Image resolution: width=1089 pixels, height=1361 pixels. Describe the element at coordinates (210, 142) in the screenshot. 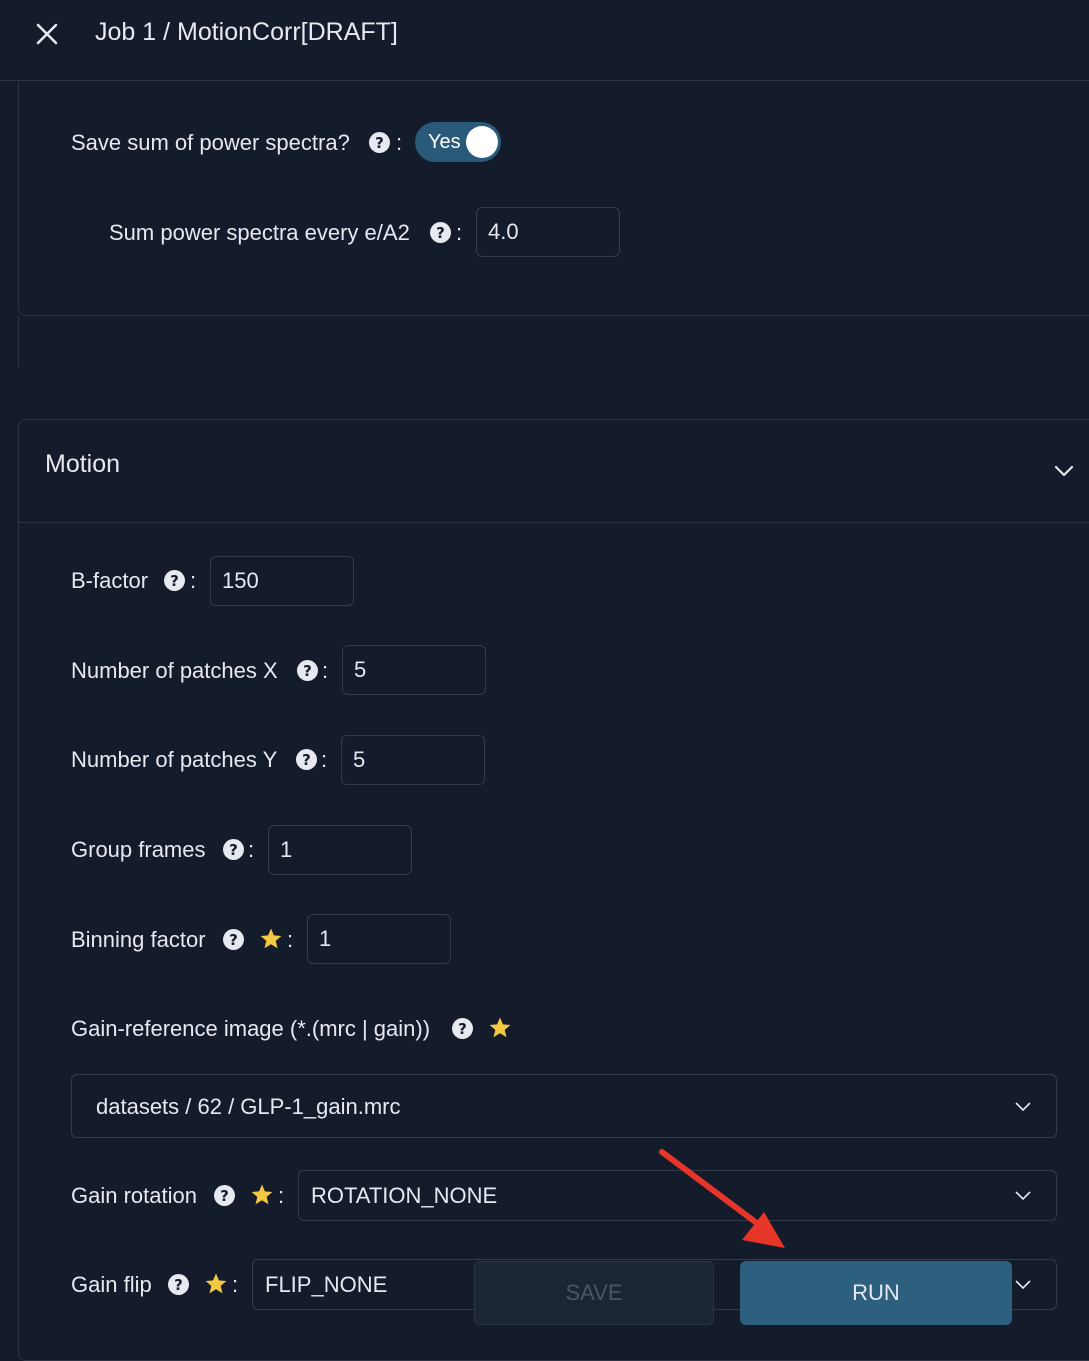

I see `save-power-spectra-label: Save sum of power spectra?` at that location.